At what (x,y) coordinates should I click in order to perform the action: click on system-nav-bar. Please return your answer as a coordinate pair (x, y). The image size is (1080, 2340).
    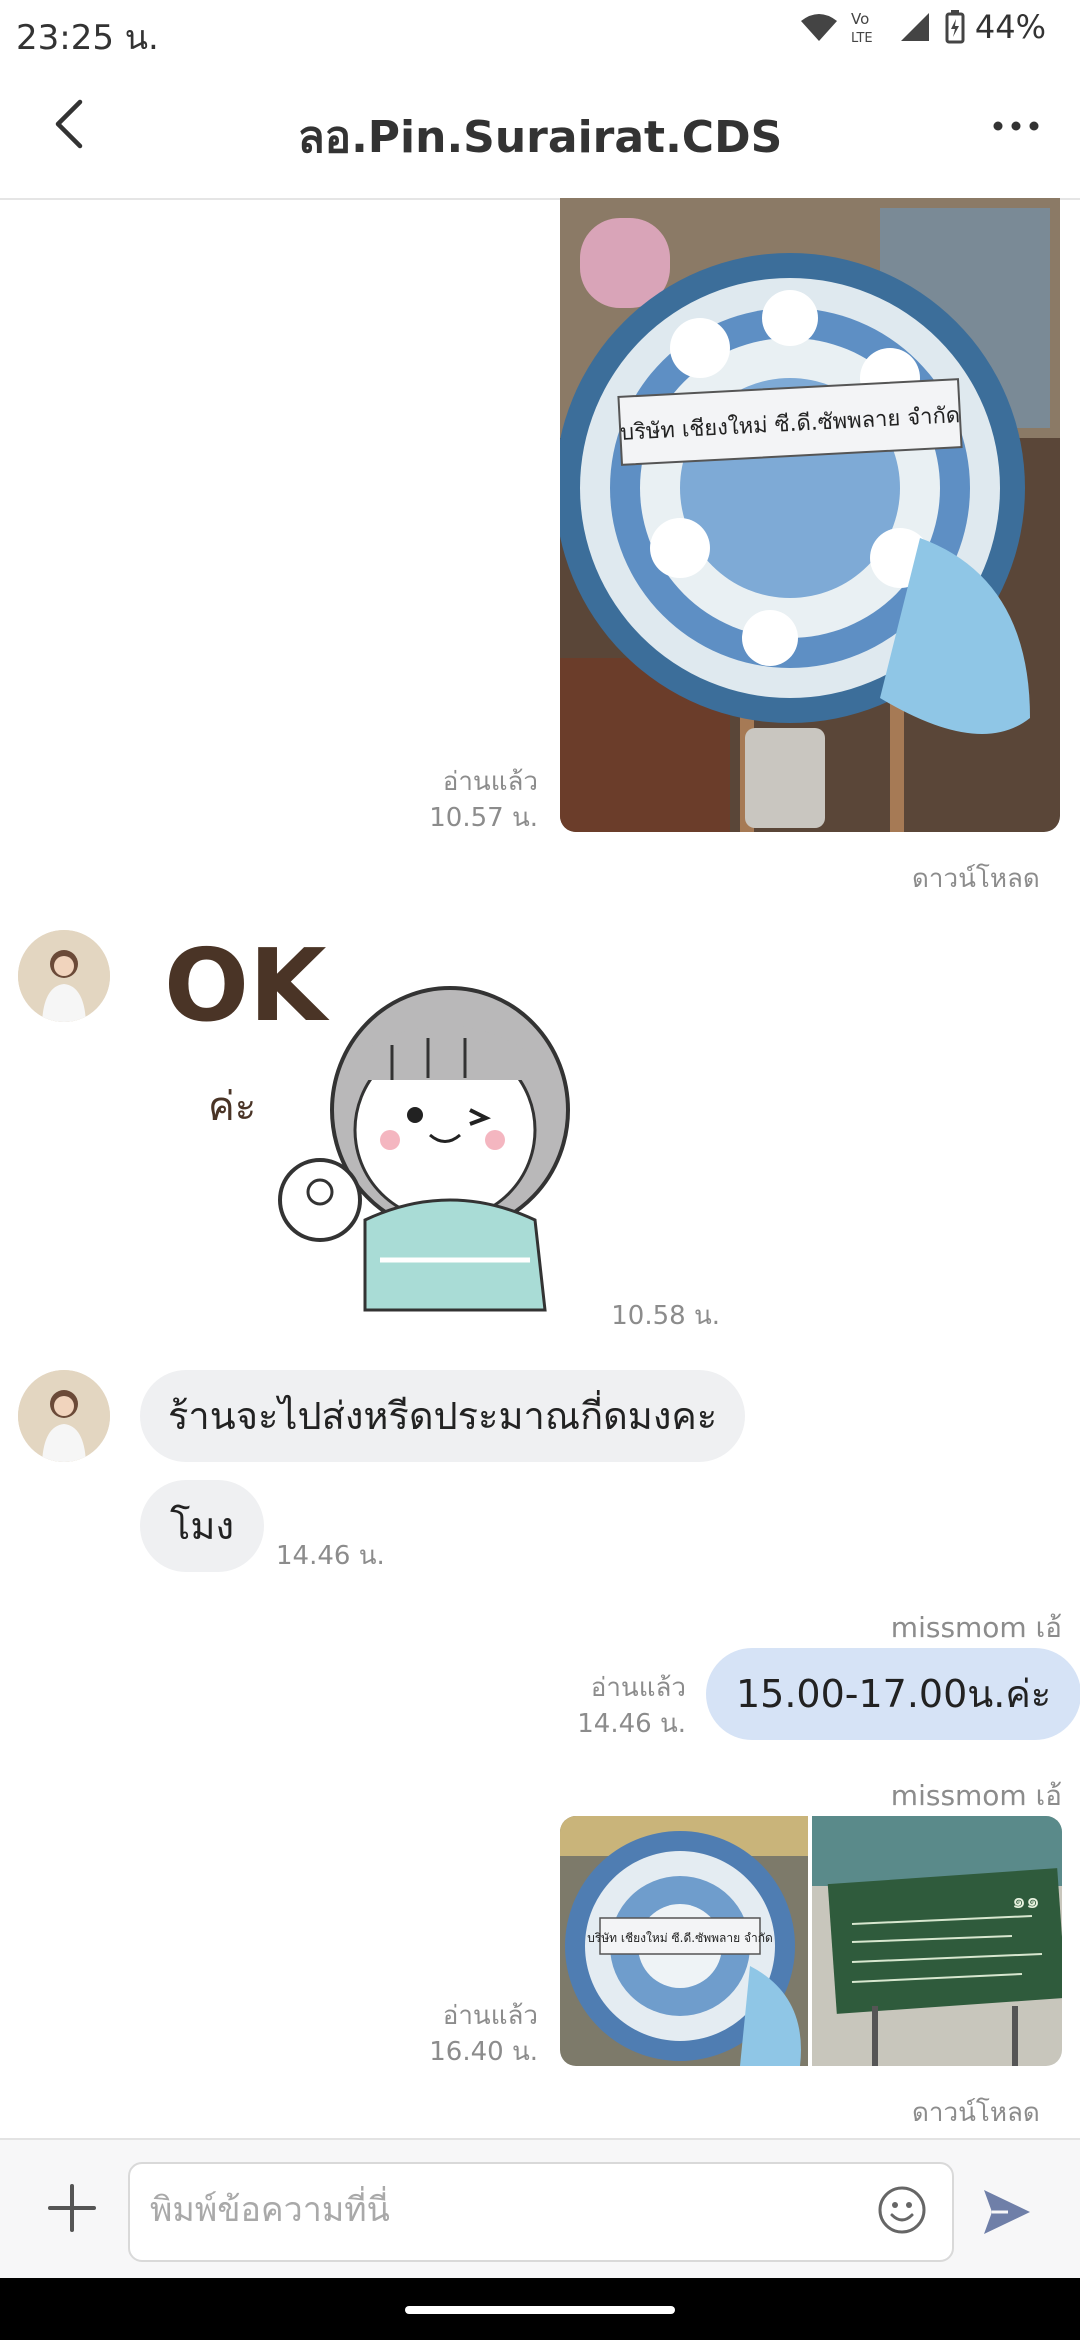
    Looking at the image, I should click on (540, 2309).